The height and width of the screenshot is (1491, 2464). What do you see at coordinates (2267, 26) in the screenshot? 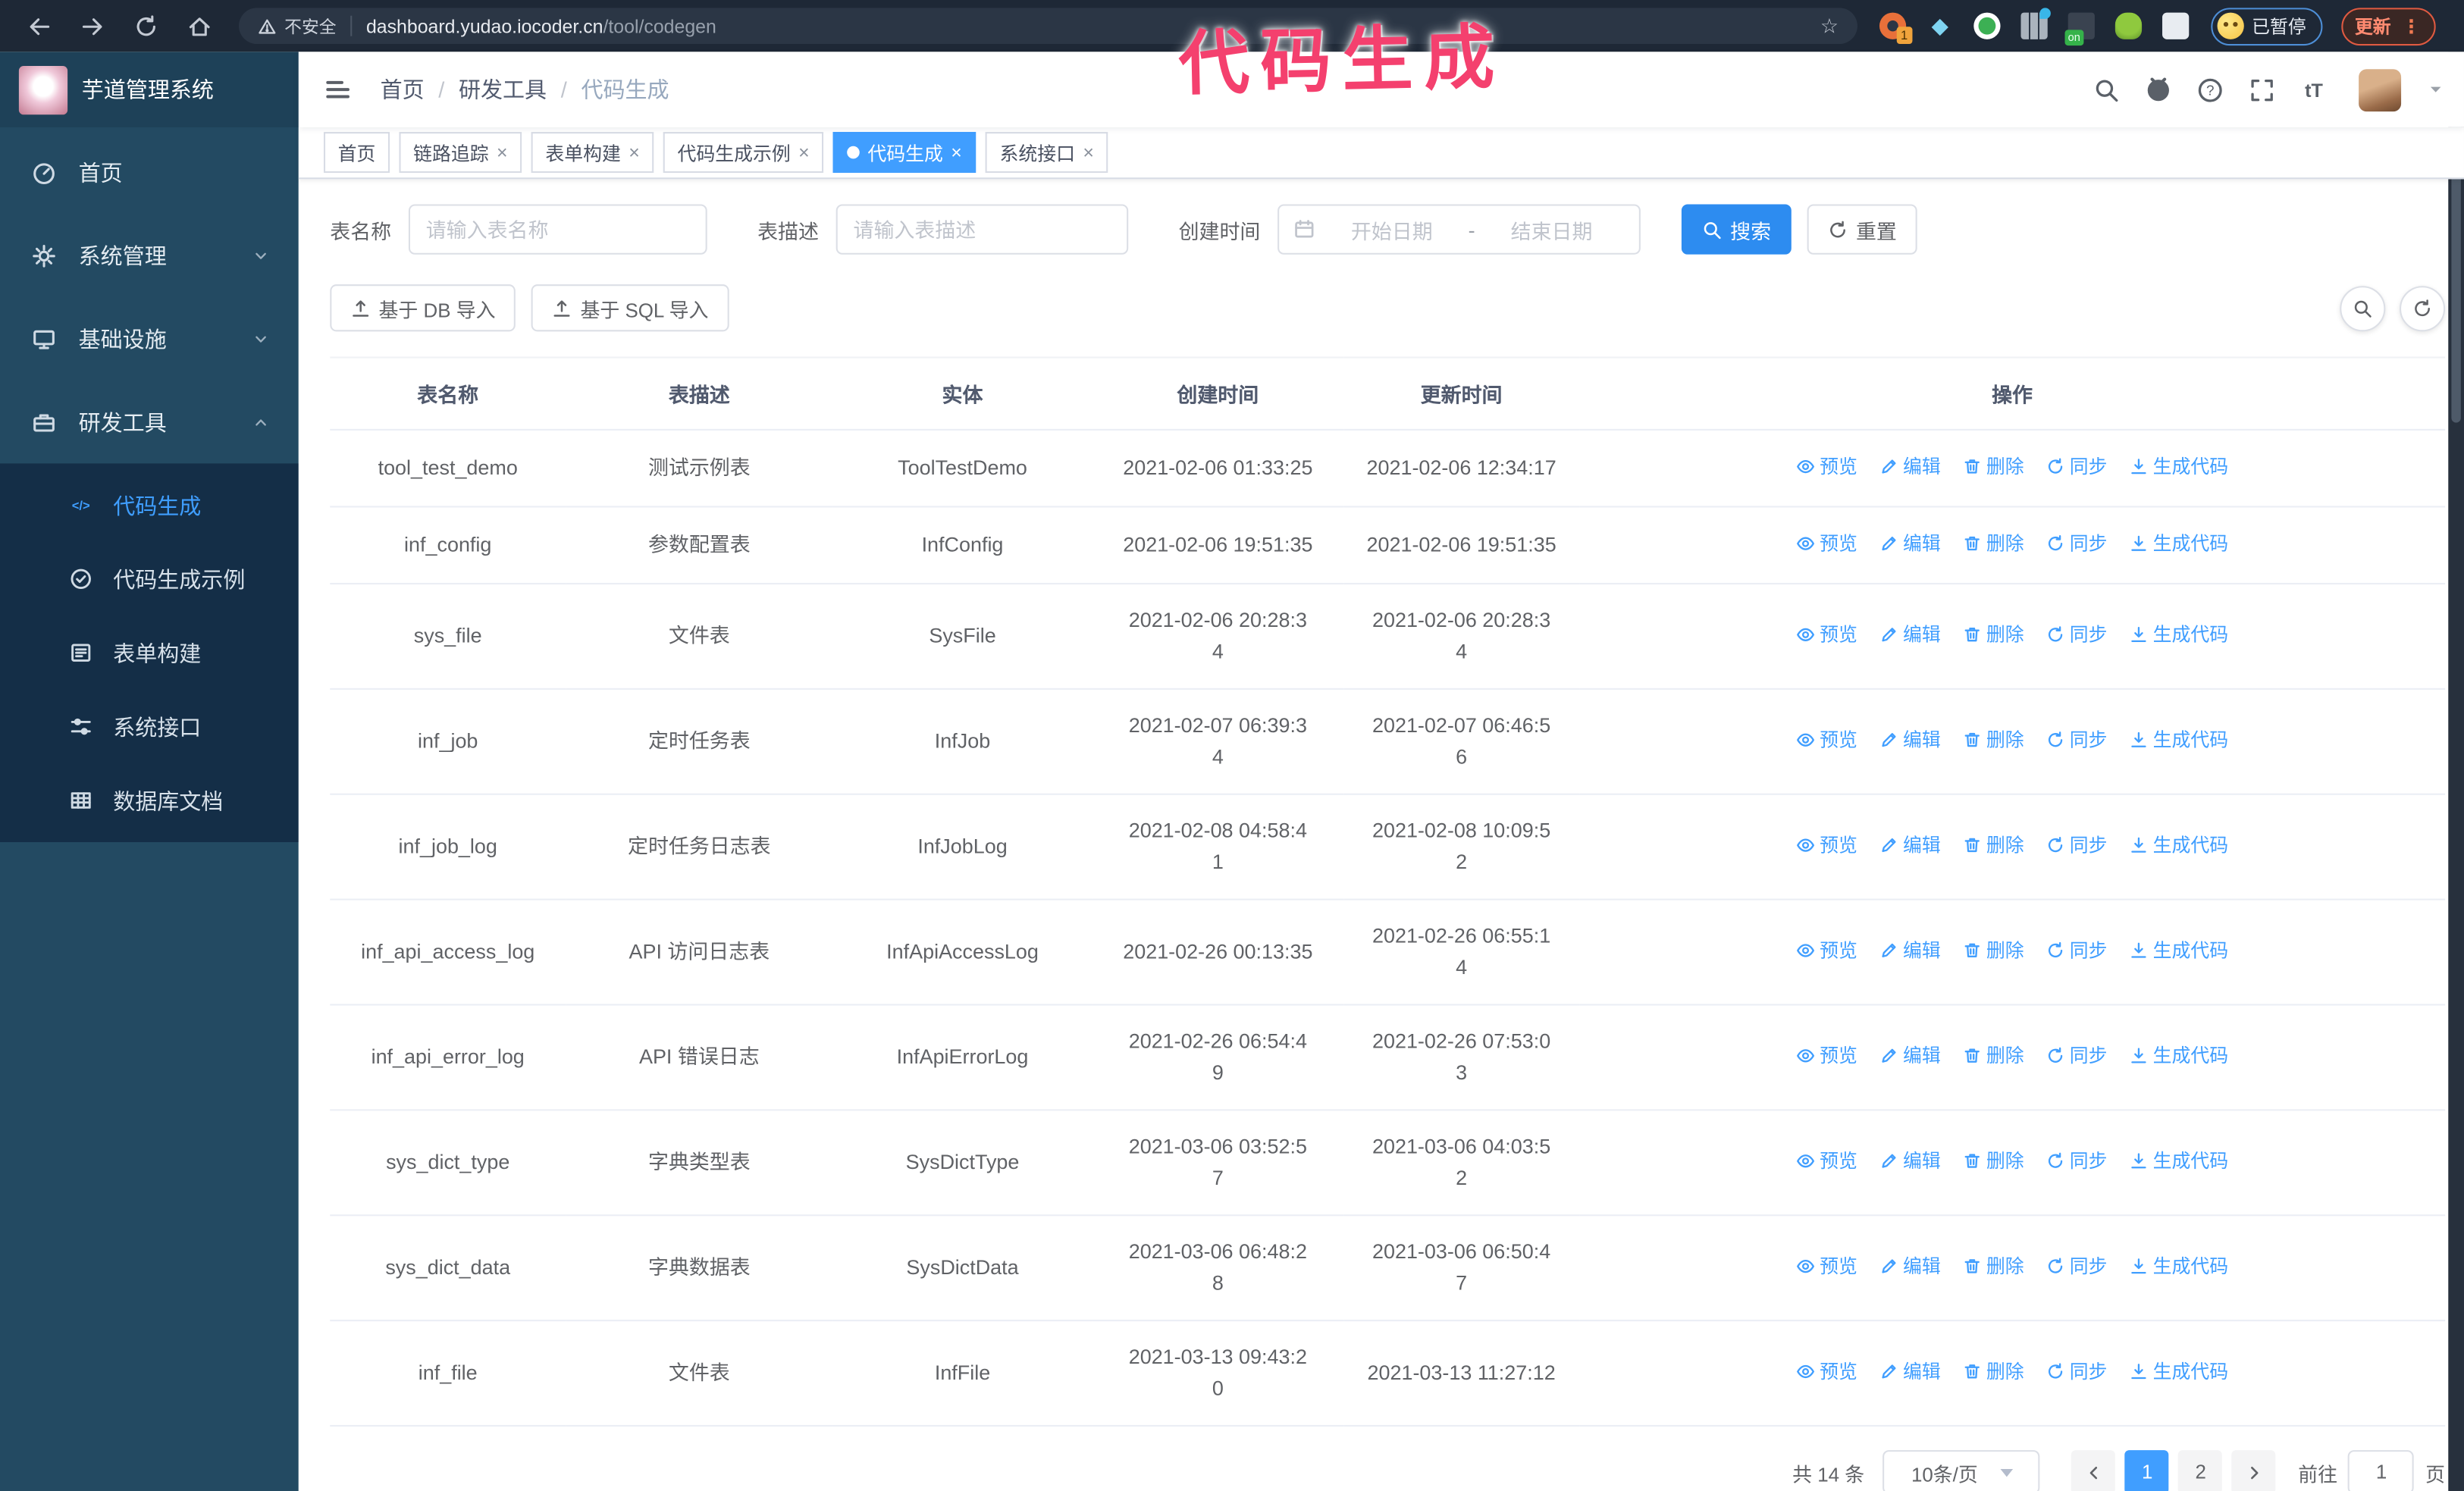
I see `profile-paused-chip: 已暂停` at bounding box center [2267, 26].